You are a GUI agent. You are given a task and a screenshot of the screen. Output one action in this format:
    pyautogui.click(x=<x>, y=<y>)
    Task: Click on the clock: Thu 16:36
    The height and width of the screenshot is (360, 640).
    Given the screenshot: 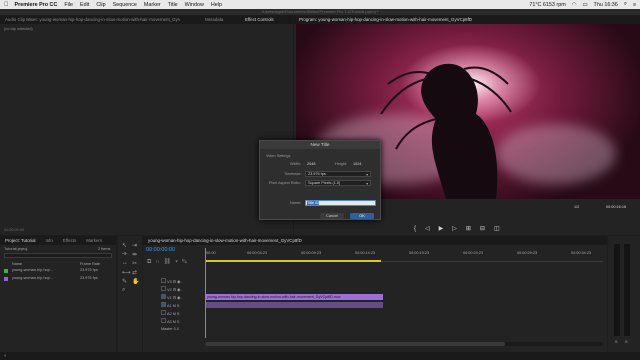 What is the action you would take?
    pyautogui.click(x=606, y=5)
    